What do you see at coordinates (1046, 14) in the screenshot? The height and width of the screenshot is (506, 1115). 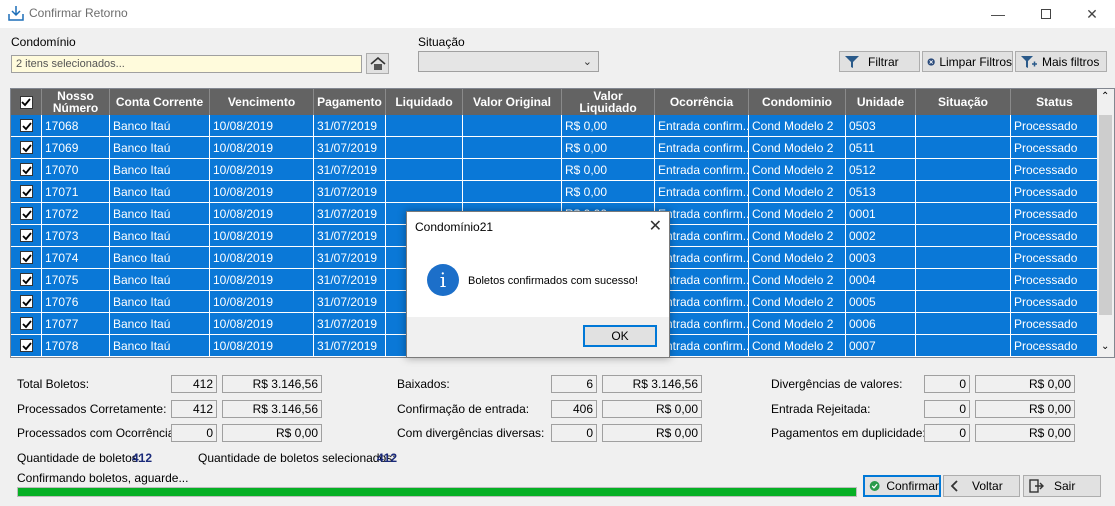 I see `maximize-button` at bounding box center [1046, 14].